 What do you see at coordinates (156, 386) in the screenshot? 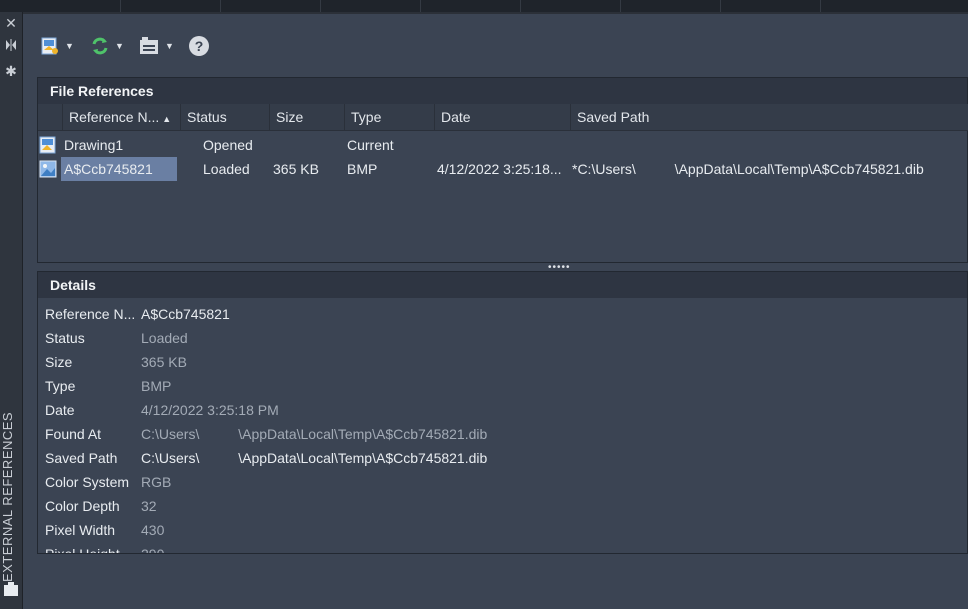
I see `detail-value: BMP` at bounding box center [156, 386].